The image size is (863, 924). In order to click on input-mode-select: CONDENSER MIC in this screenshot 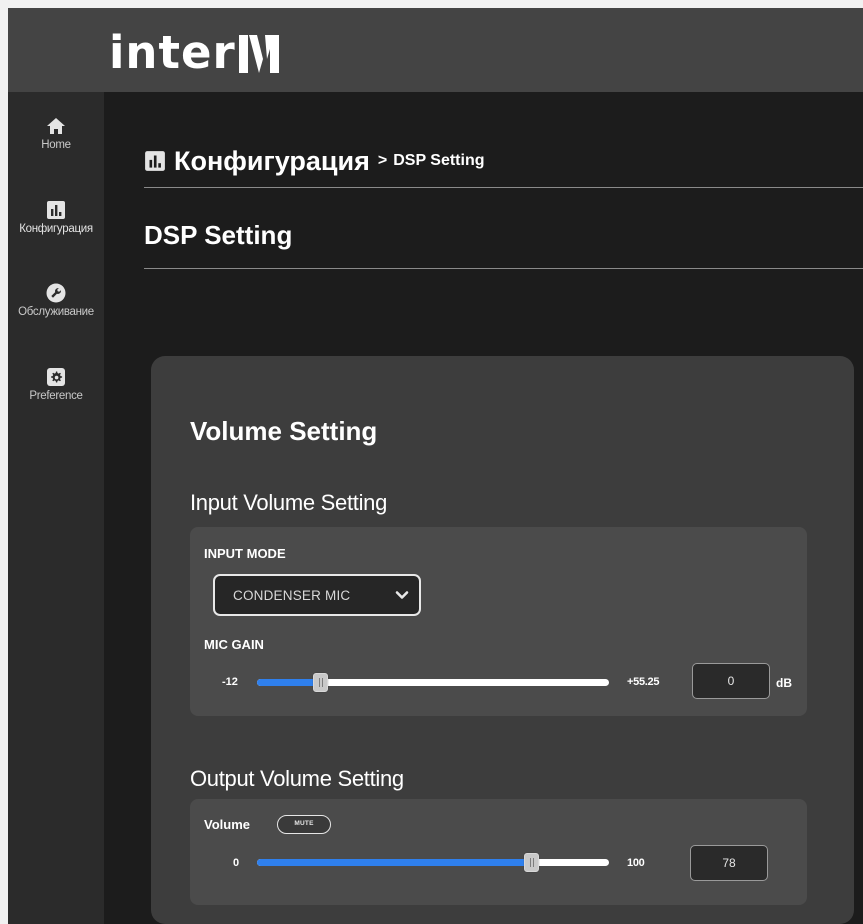, I will do `click(317, 595)`.